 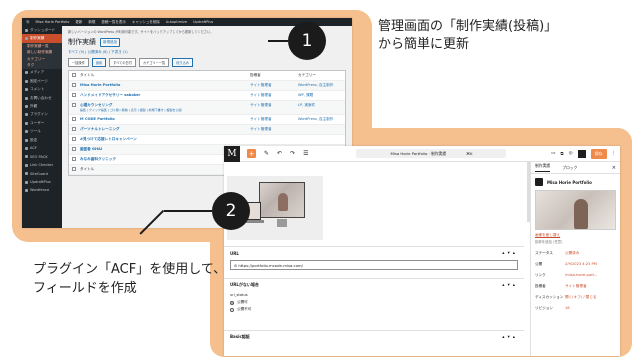 I want to click on sidebar-item: ユーザー, so click(x=42, y=123).